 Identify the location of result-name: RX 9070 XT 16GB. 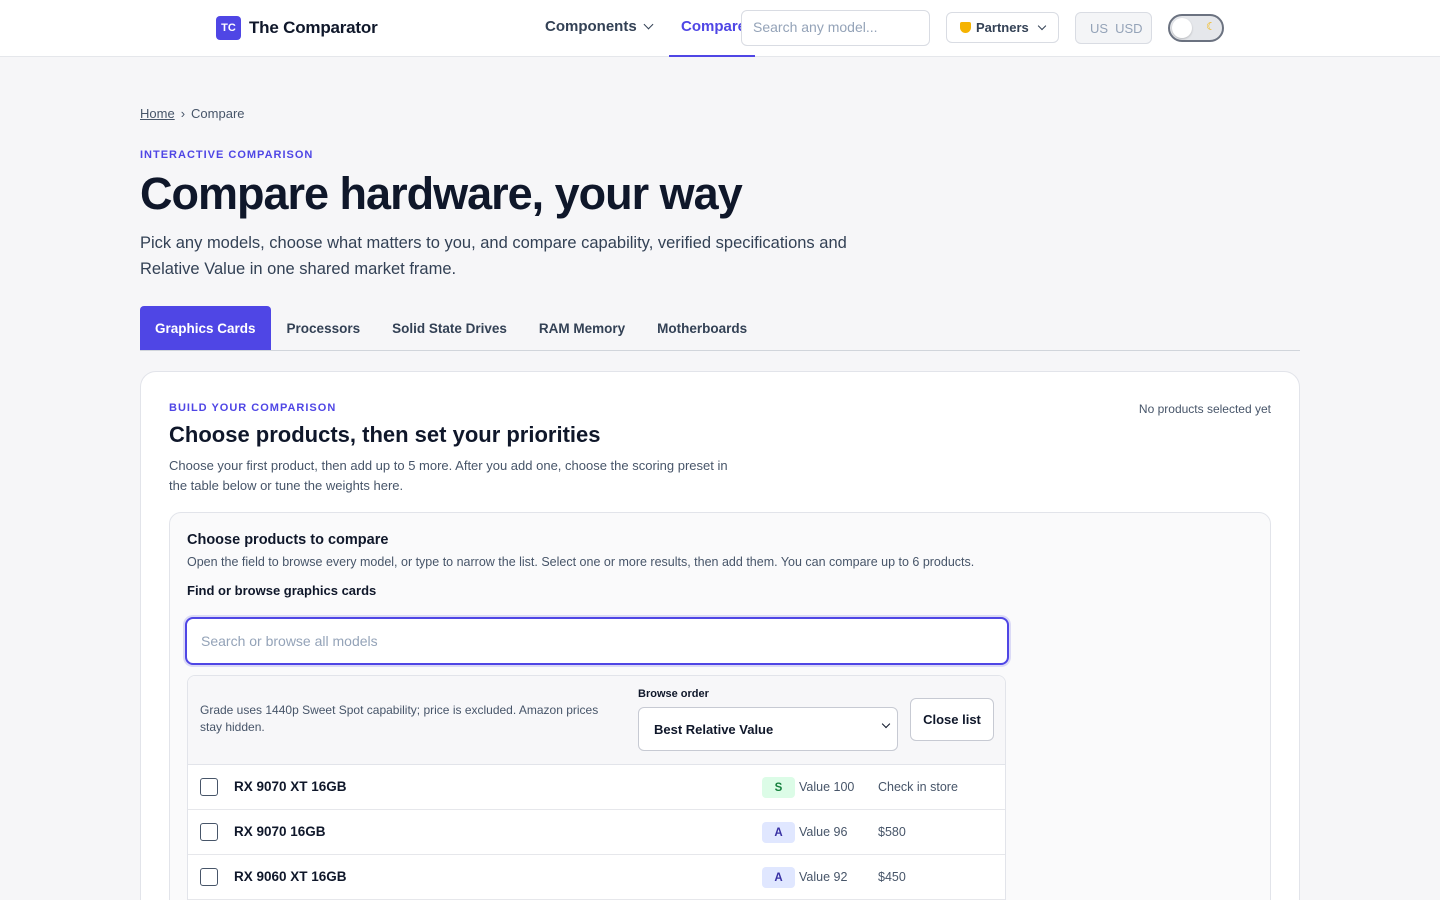
(290, 786).